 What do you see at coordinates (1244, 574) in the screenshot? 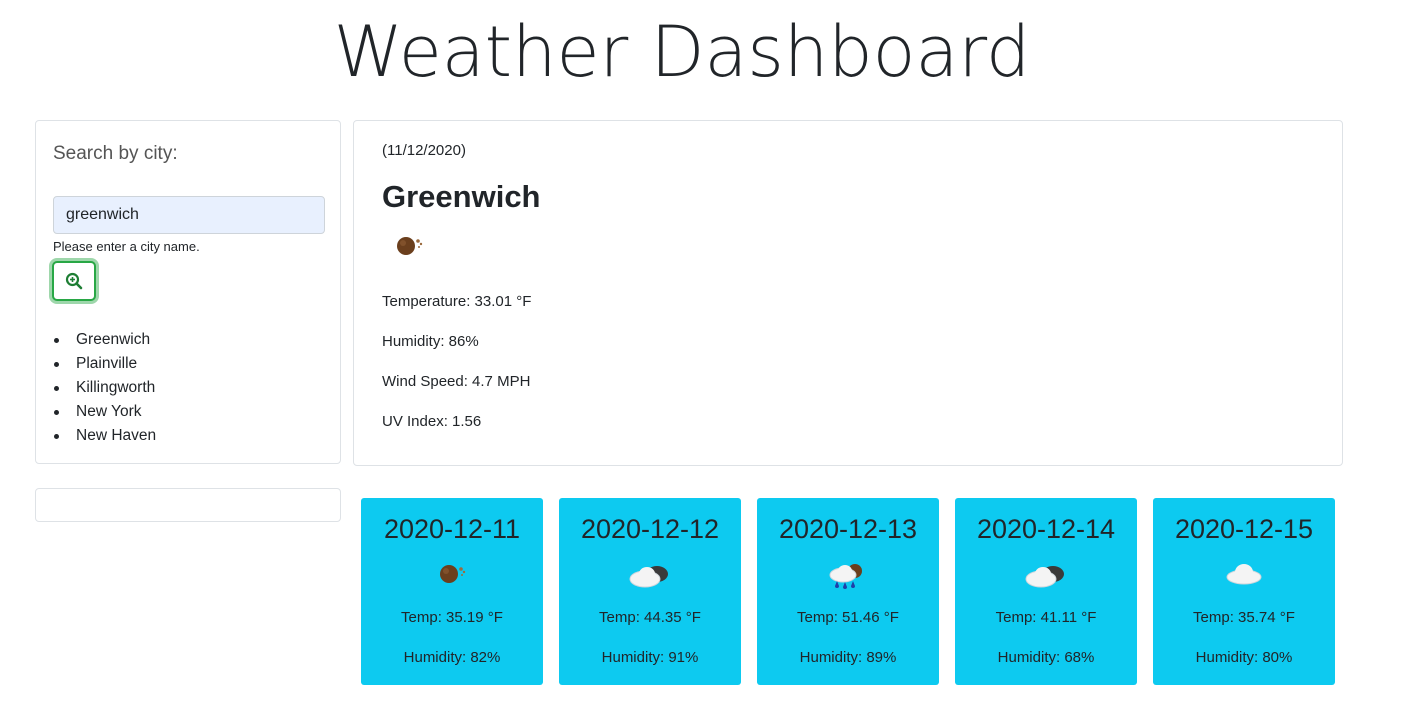
I see `cloud-icon` at bounding box center [1244, 574].